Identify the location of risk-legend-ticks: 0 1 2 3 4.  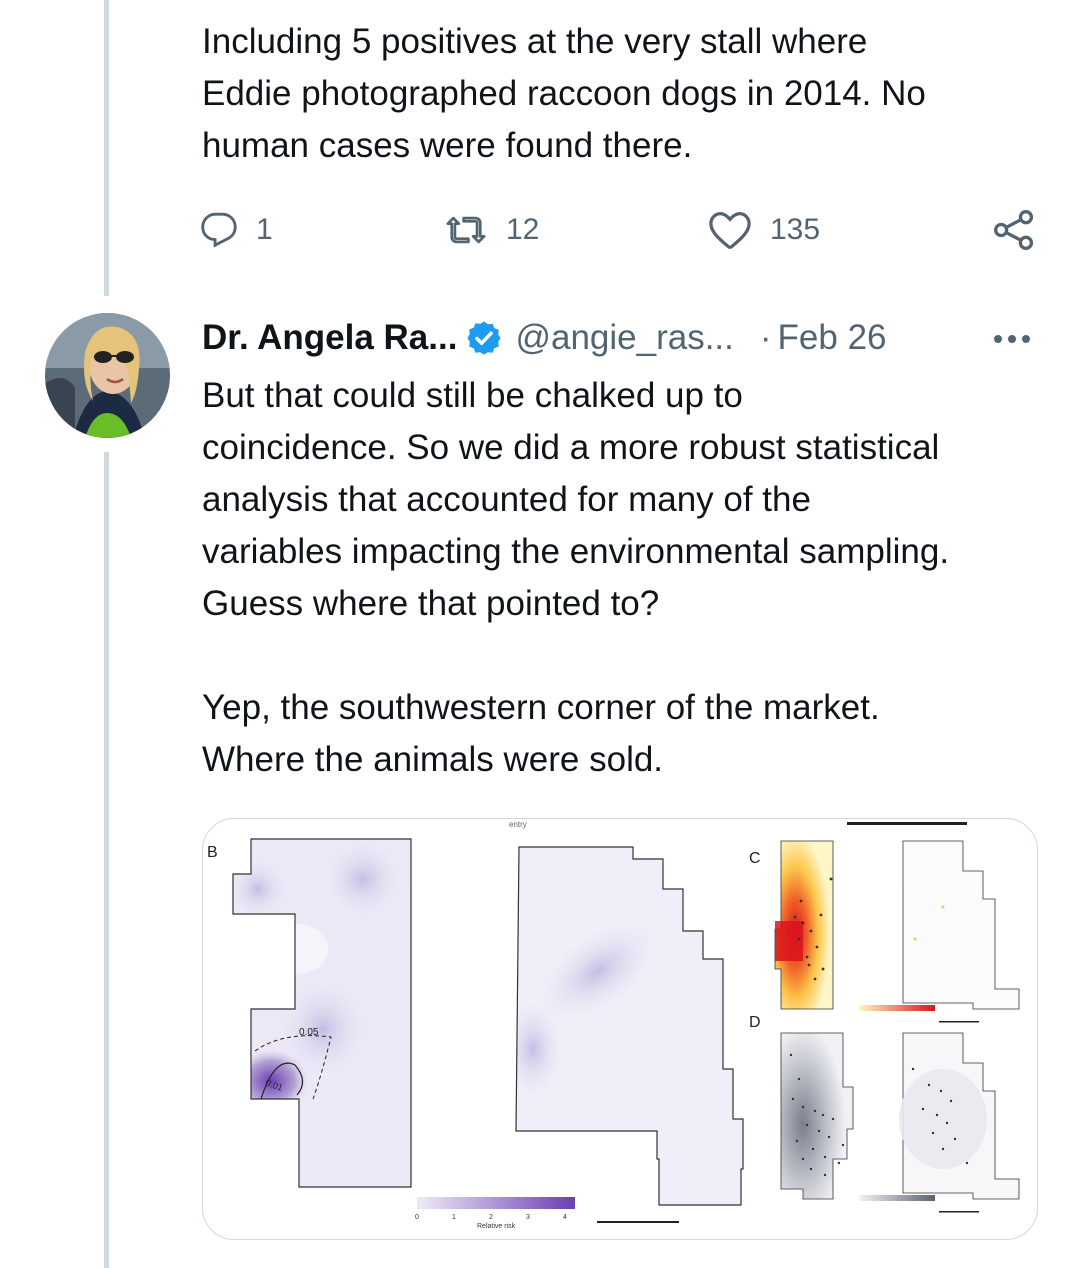
(491, 1217).